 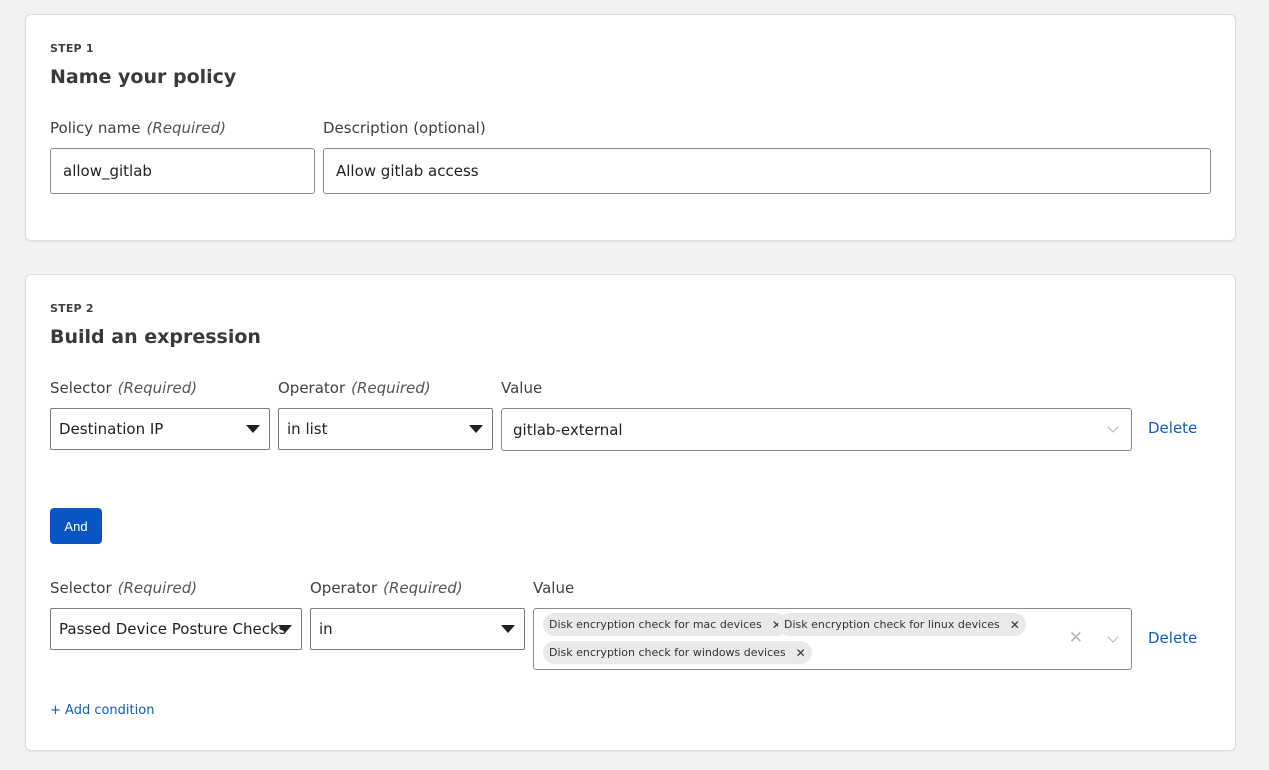 What do you see at coordinates (173, 629) in the screenshot?
I see `condition2-selector-value: Passed Device Posture Checks` at bounding box center [173, 629].